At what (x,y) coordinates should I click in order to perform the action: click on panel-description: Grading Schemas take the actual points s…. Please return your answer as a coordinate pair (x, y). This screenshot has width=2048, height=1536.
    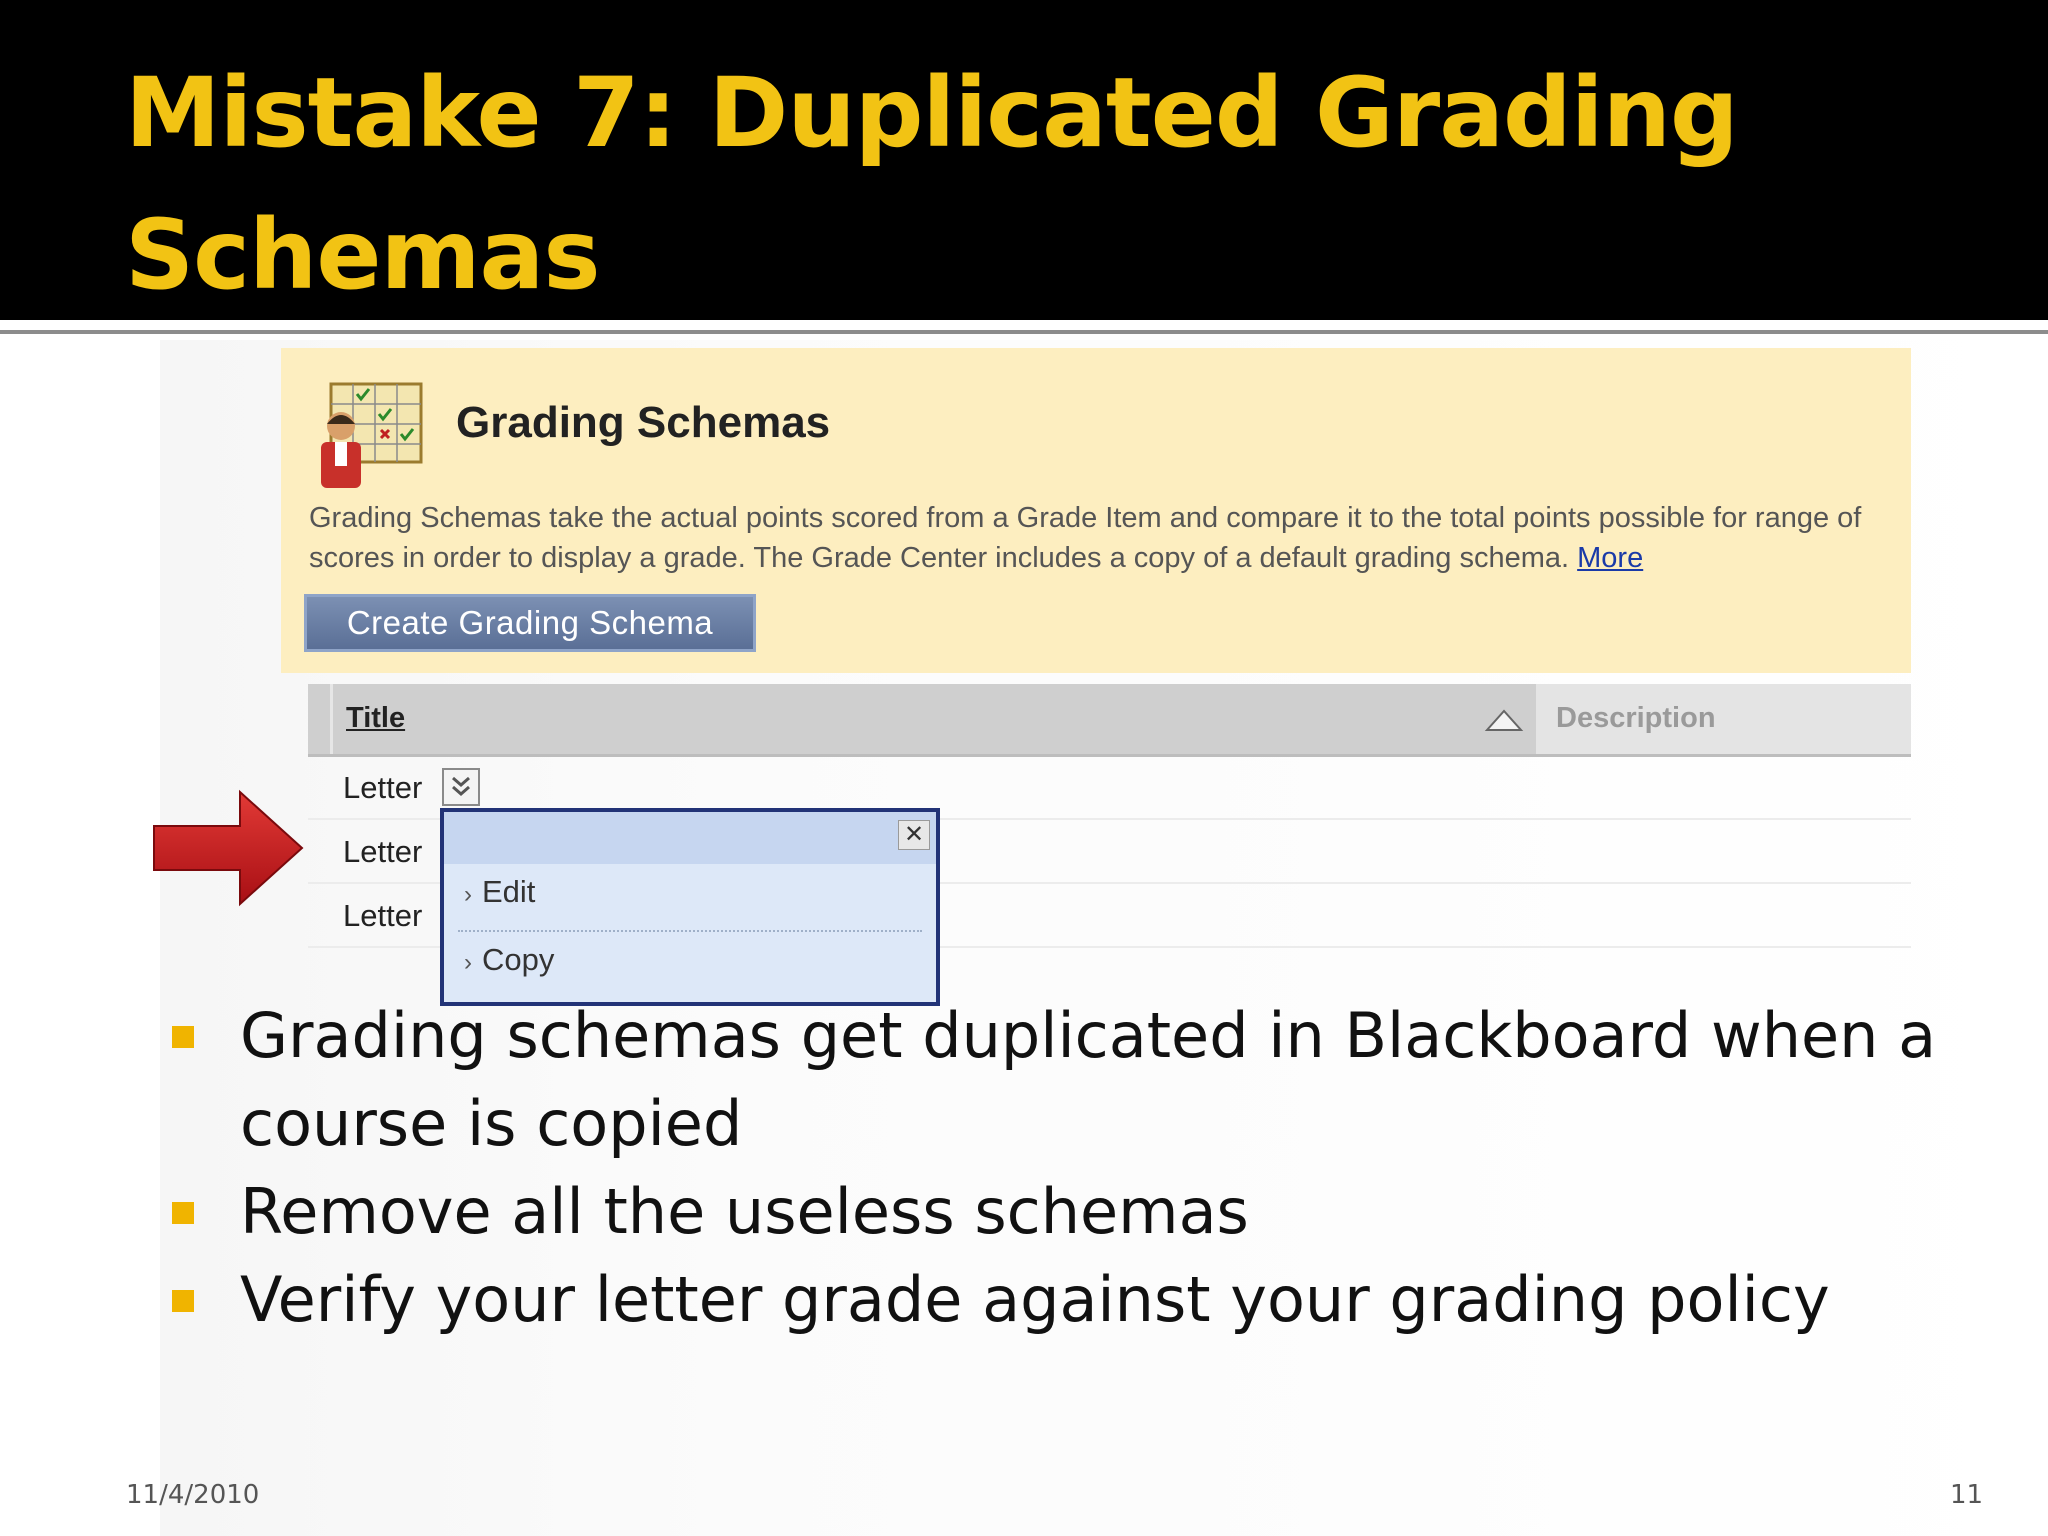
    Looking at the image, I should click on (1109, 538).